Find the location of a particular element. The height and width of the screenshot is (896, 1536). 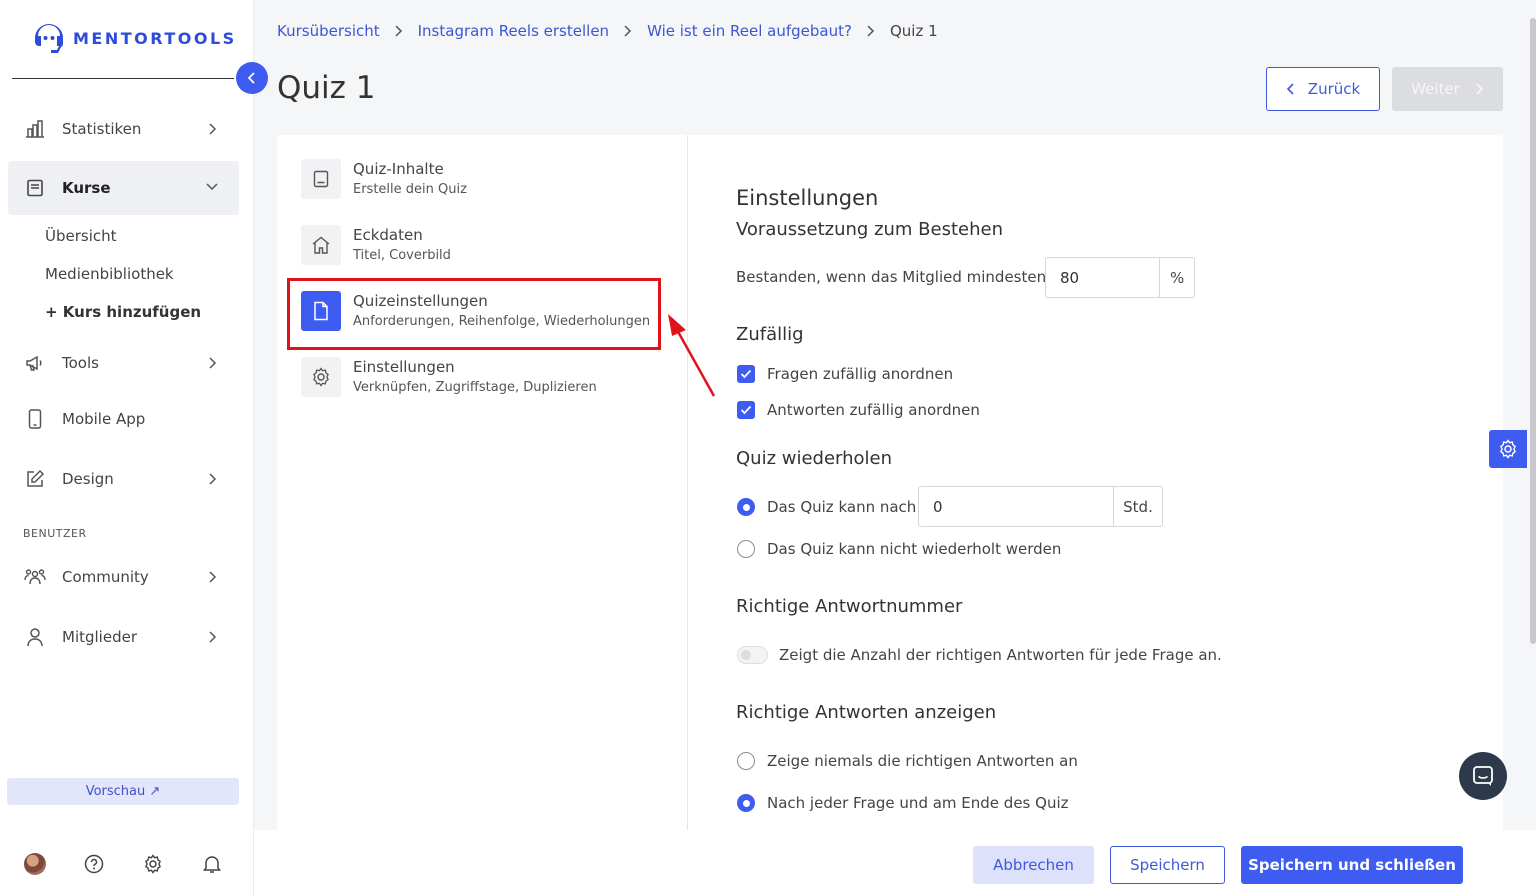

random-questions-checkbox is located at coordinates (746, 374).